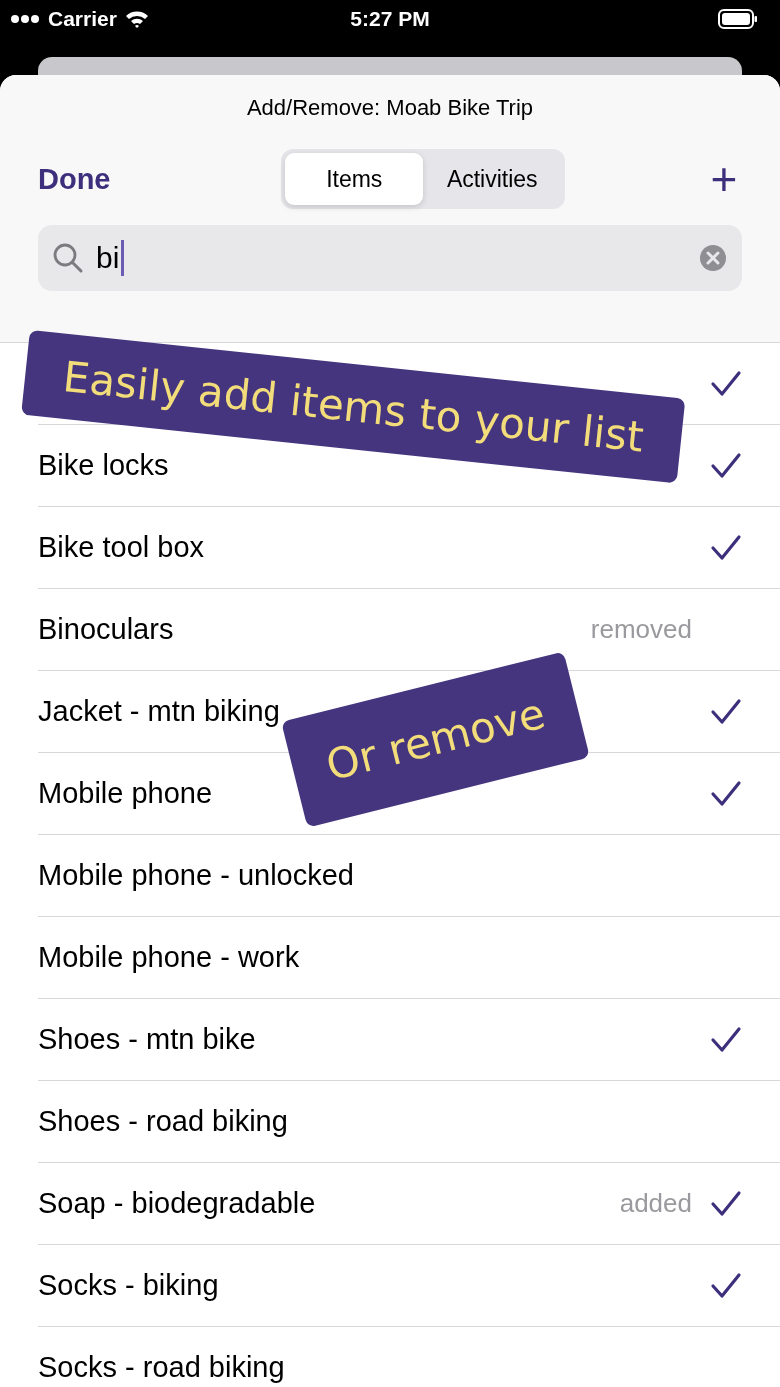 The height and width of the screenshot is (1387, 780). I want to click on clock-time: 5:27 PM, so click(390, 18).